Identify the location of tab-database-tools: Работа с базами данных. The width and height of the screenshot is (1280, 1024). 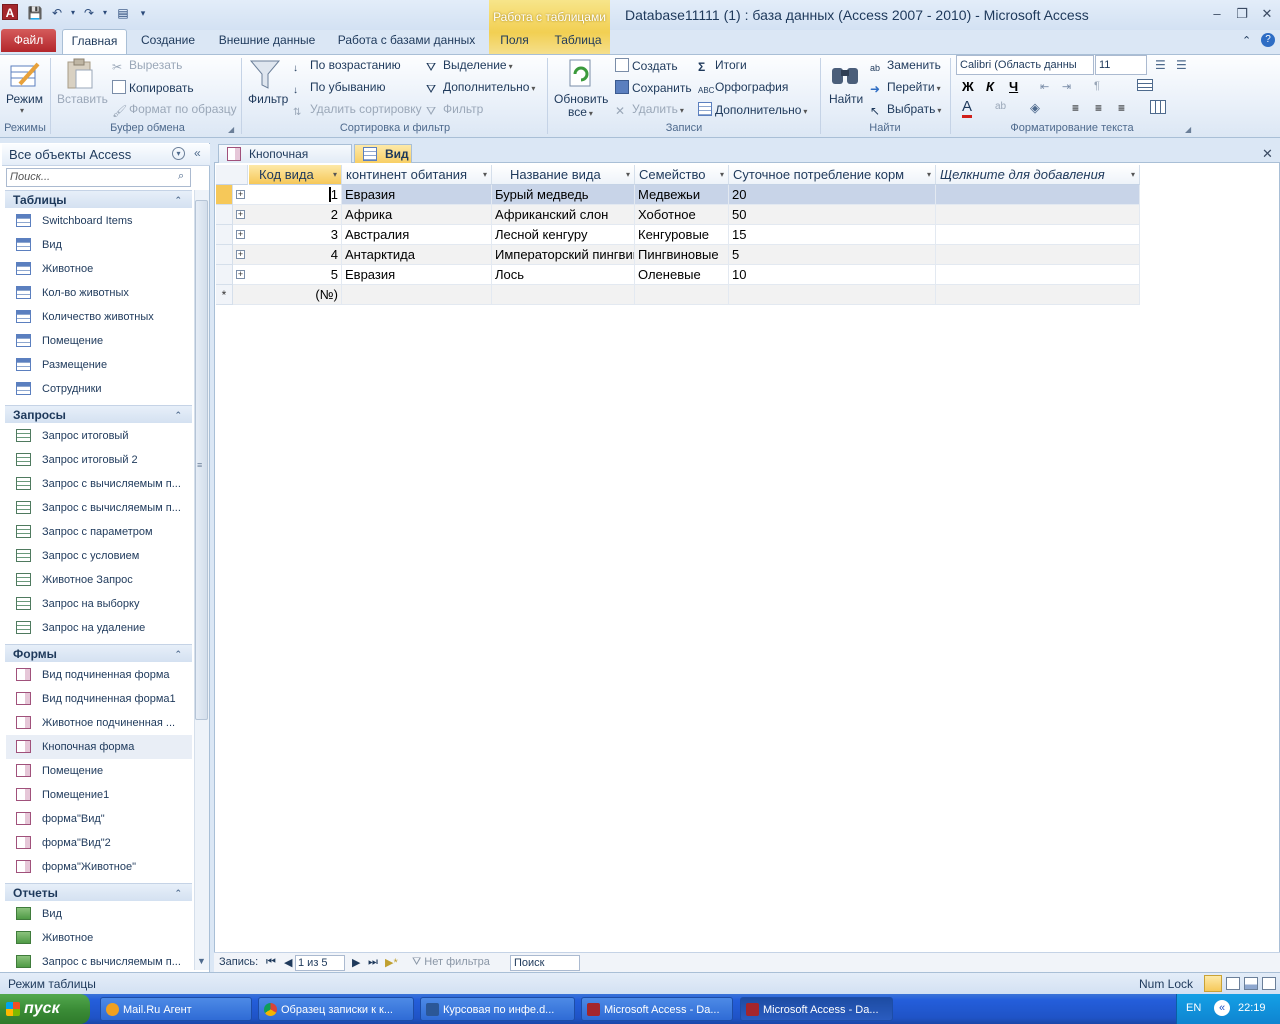
(406, 43).